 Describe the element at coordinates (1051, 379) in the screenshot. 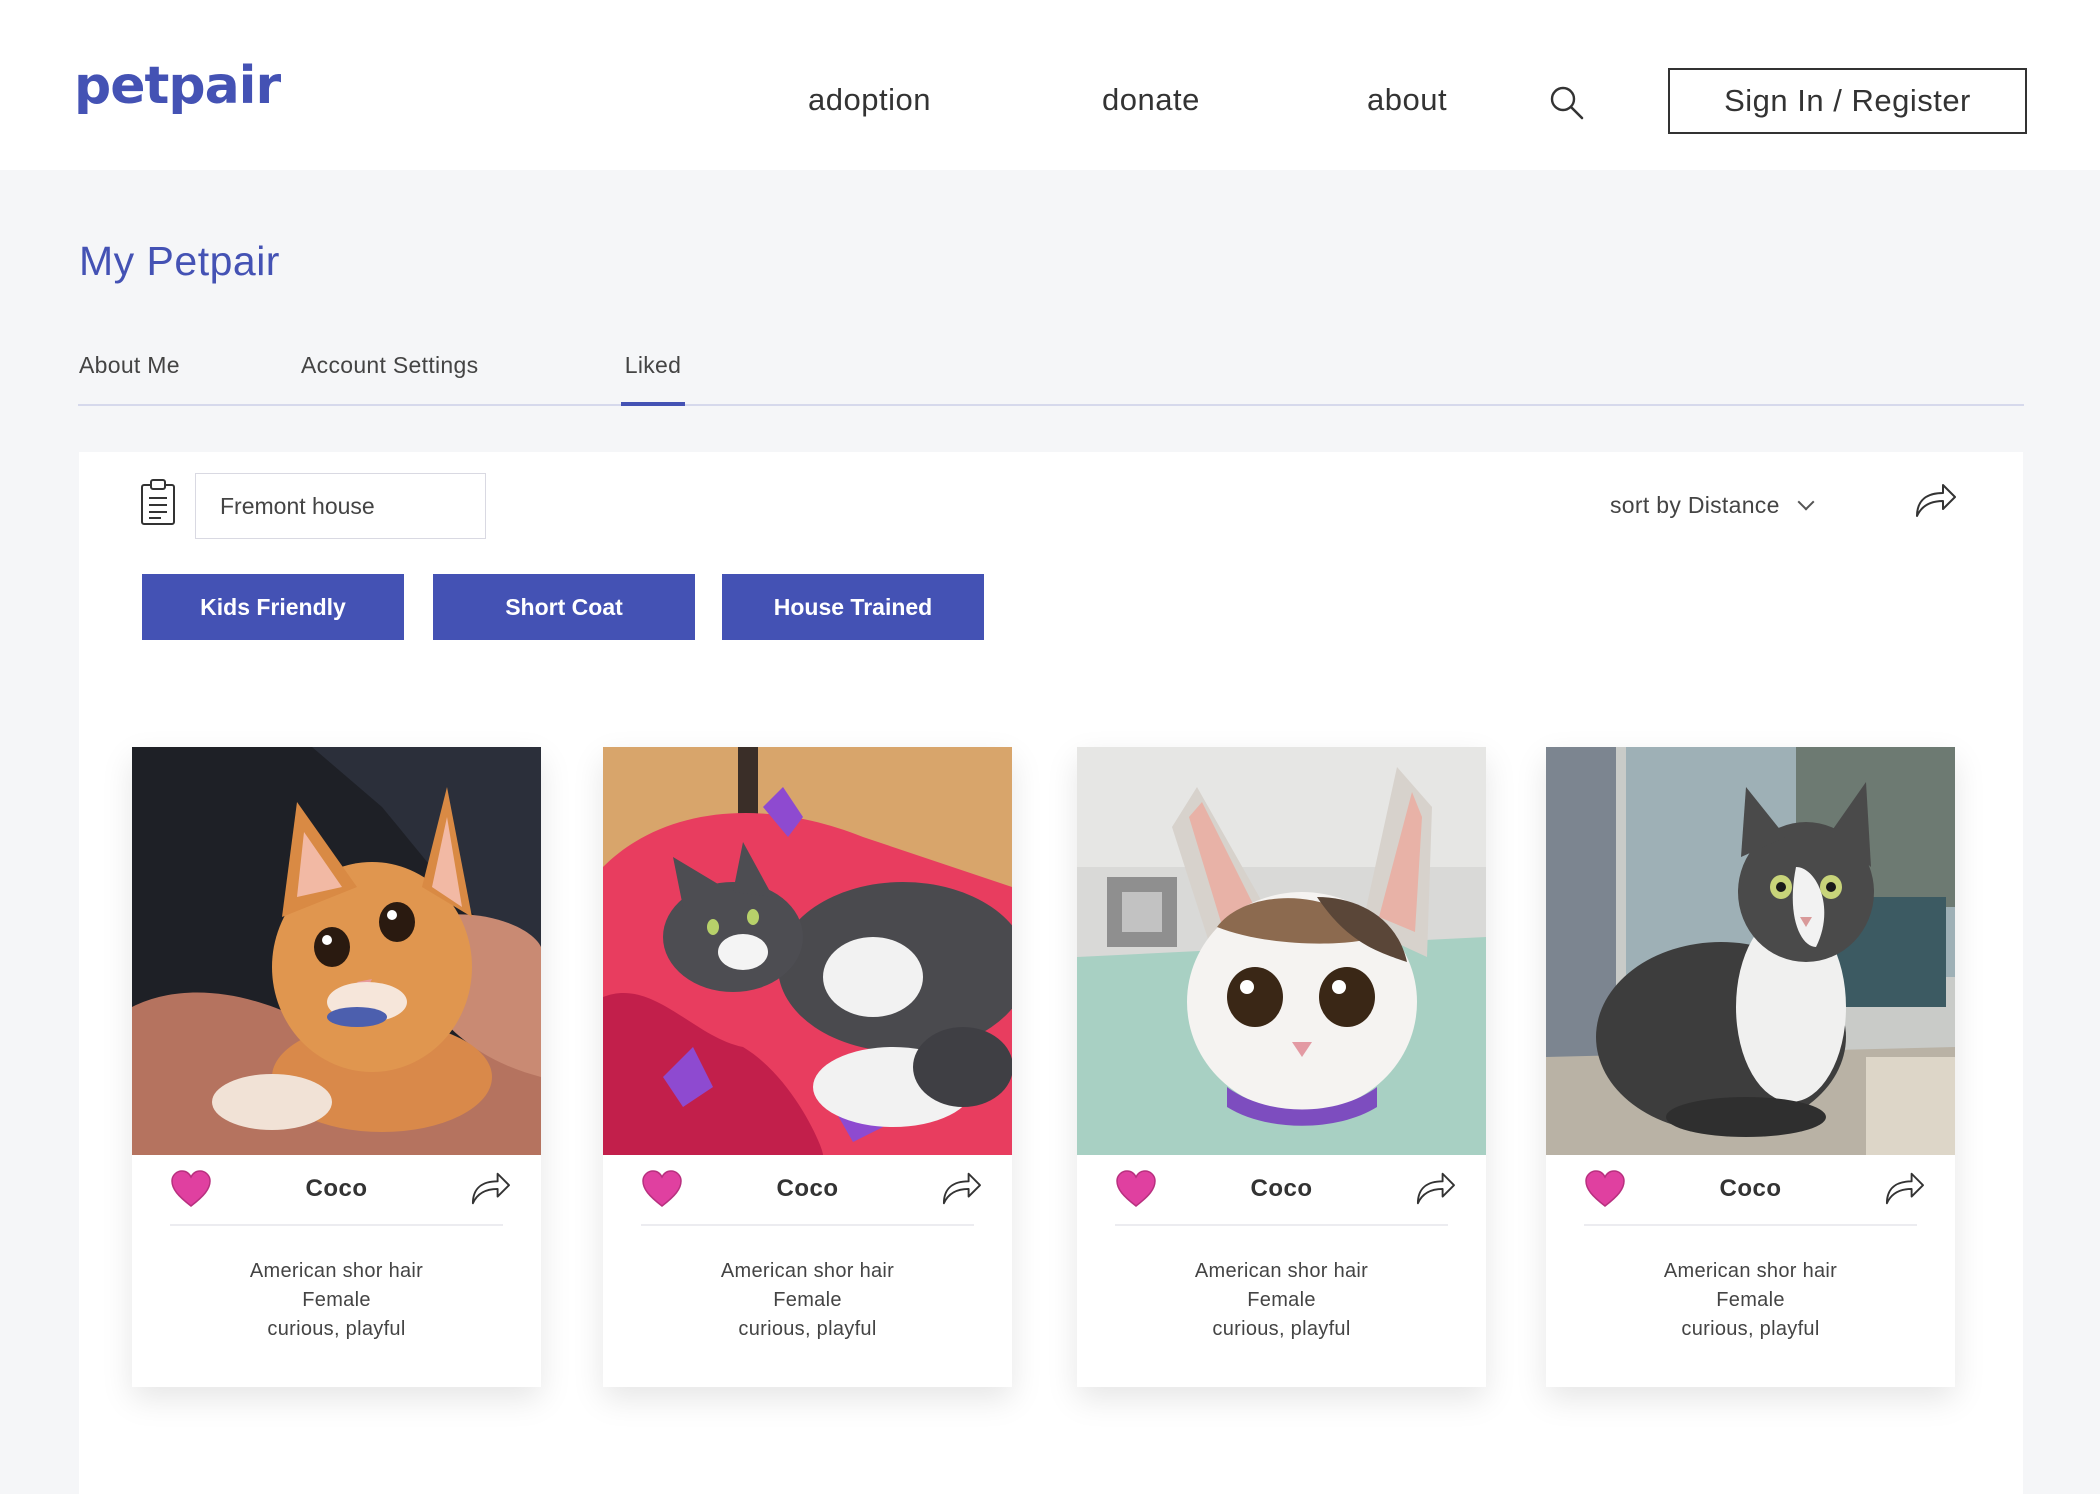

I see `profile-tabs: About Me Account Settings Liked` at that location.